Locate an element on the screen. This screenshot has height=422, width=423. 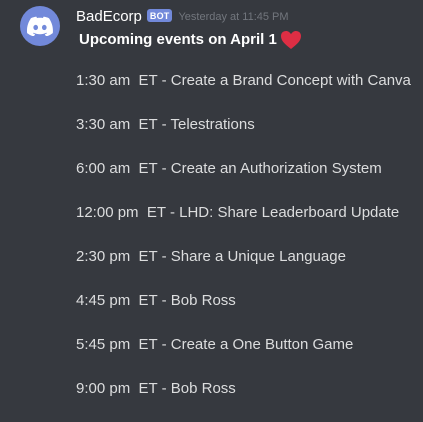
event-item: 9:00 pm ET - Bob Ross is located at coordinates (156, 388).